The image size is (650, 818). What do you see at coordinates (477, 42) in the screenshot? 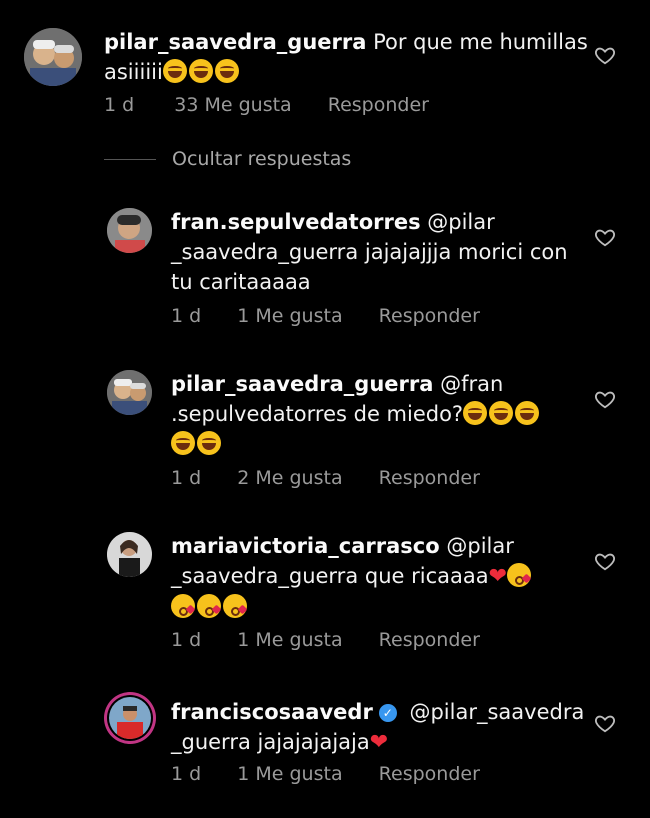
I see `comment-body: Por que me humillas` at bounding box center [477, 42].